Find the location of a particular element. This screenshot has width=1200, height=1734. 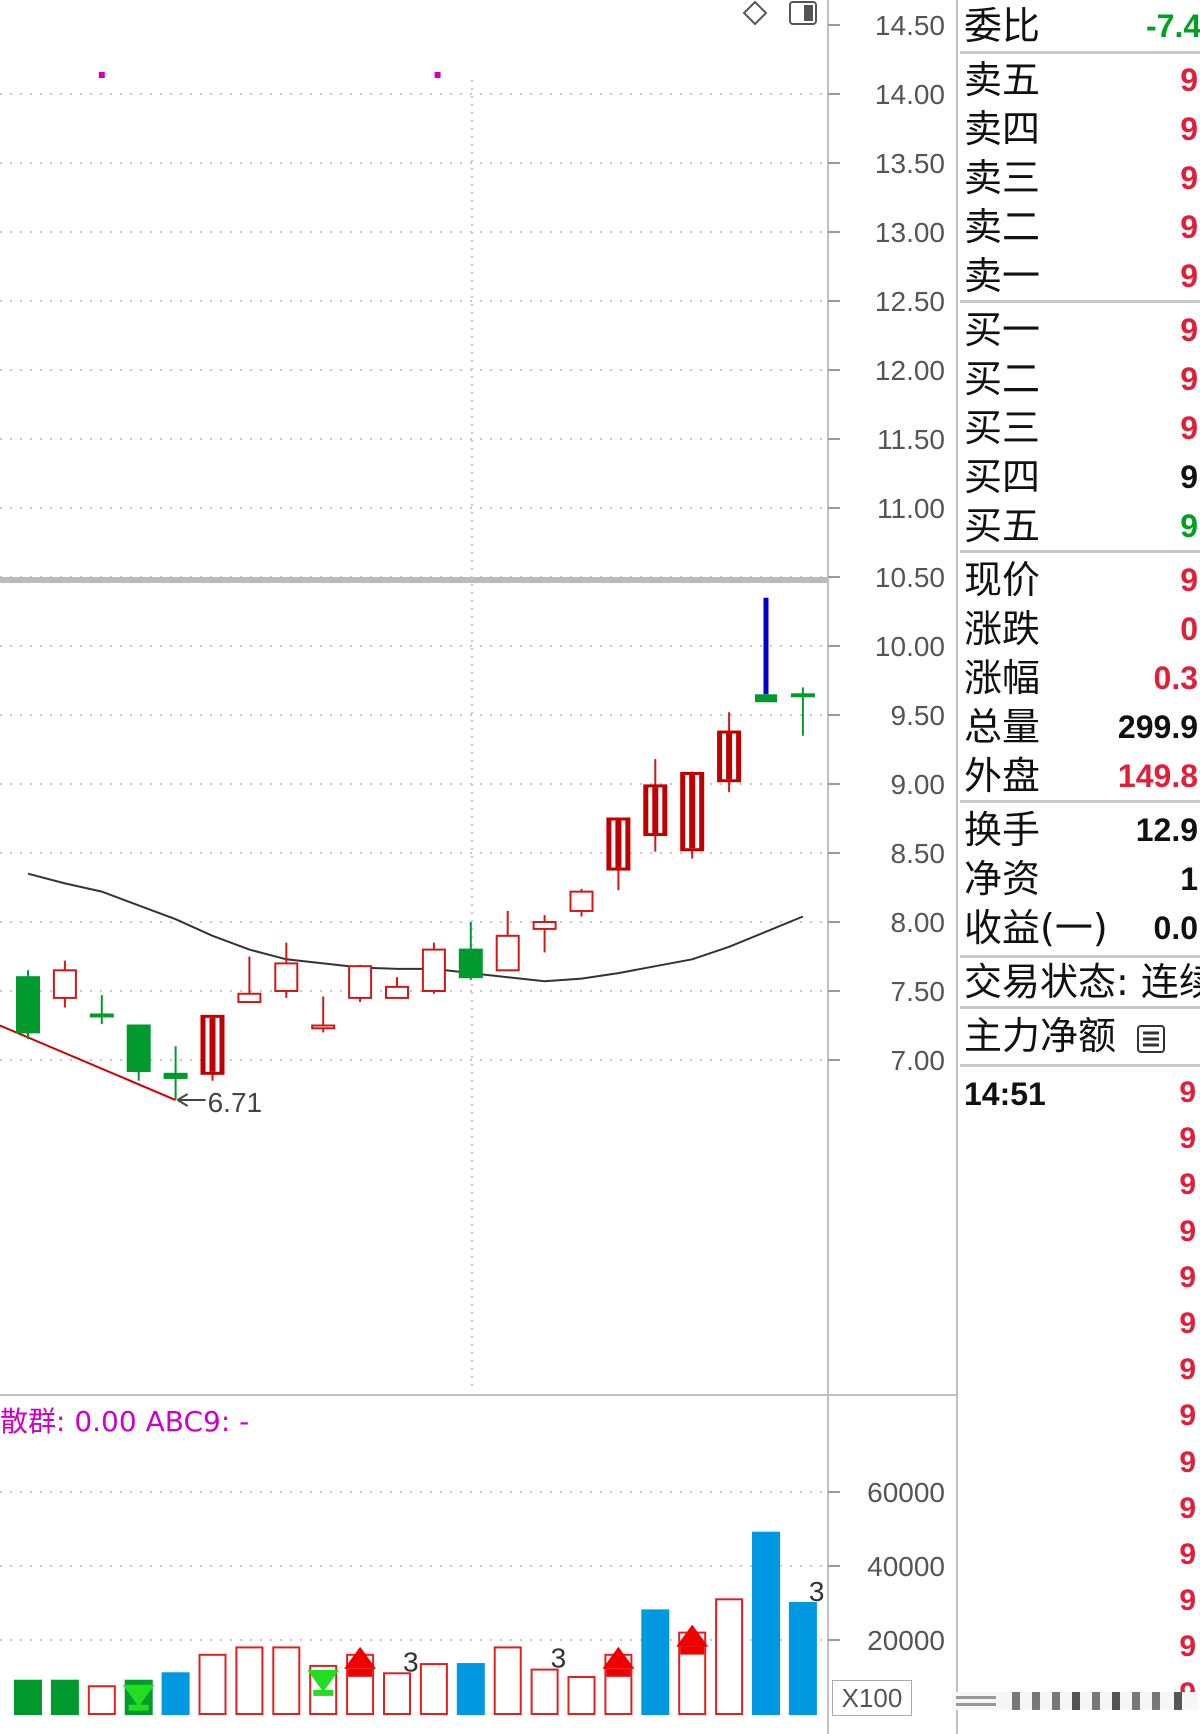

sell-level: 卖三 9 is located at coordinates (1079, 178).